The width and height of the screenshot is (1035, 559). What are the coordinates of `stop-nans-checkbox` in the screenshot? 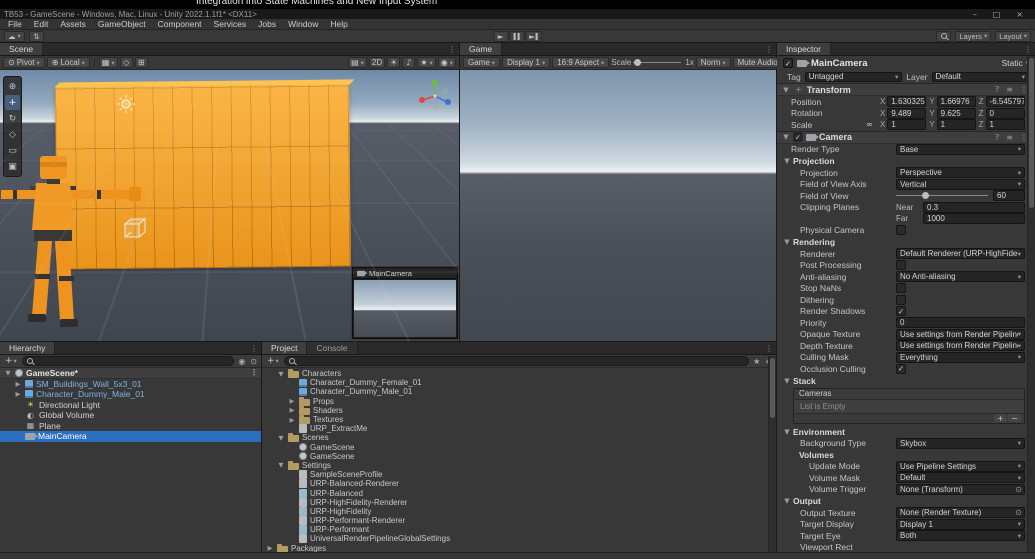 It's located at (901, 288).